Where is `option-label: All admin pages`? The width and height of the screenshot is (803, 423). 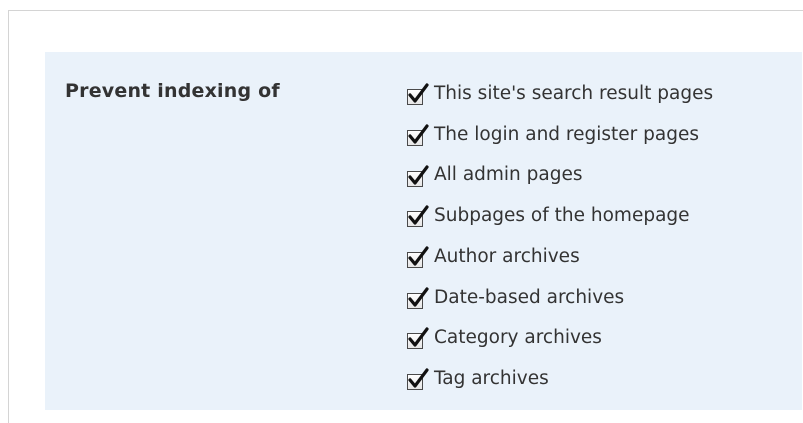
option-label: All admin pages is located at coordinates (508, 175).